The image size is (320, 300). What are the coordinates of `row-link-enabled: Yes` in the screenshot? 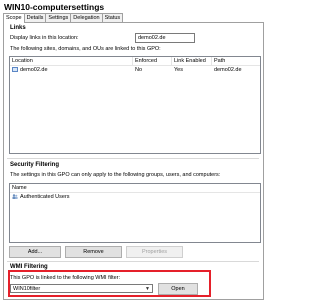 It's located at (178, 70).